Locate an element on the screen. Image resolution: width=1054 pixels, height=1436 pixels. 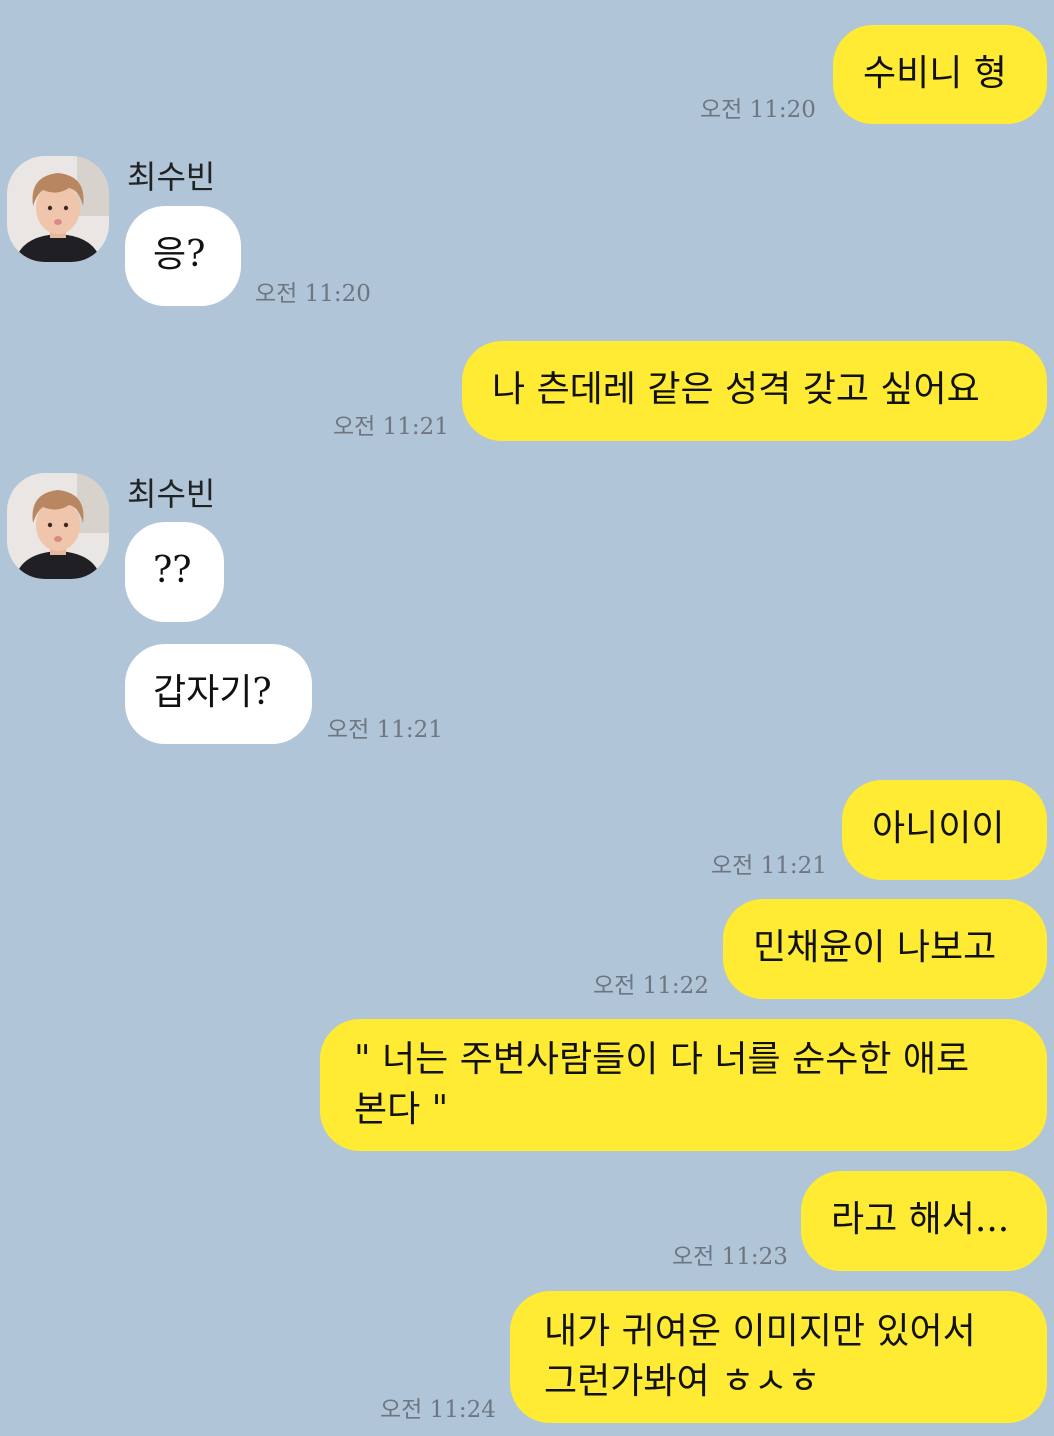
message-bubble-received: 갑자기? is located at coordinates (218, 694).